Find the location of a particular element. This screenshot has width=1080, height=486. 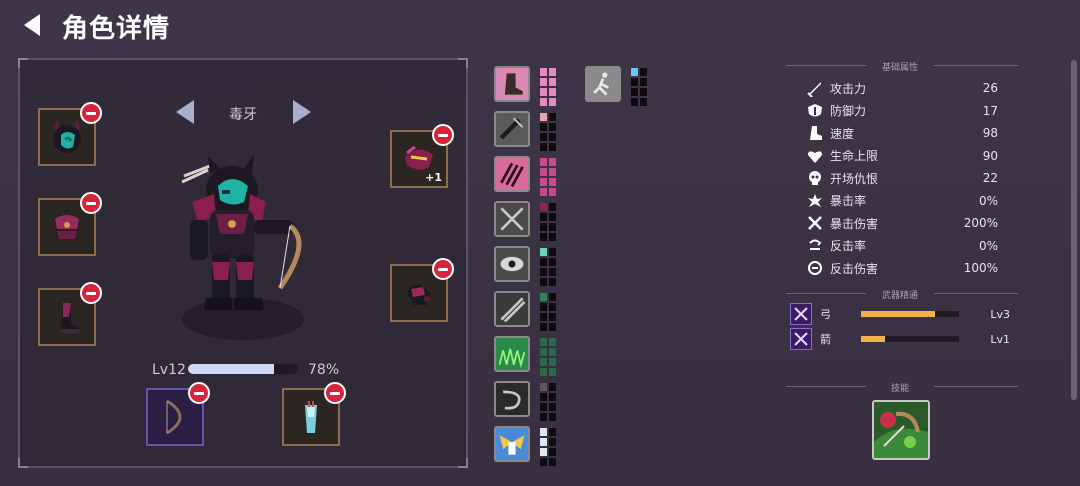

equip-slot-chest is located at coordinates (70, 224).